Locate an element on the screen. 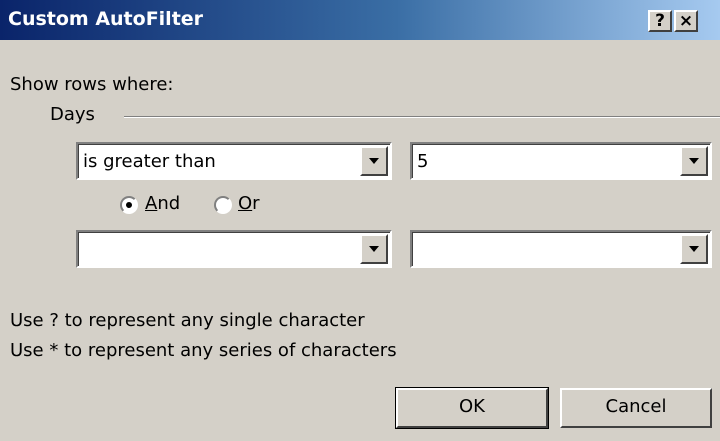 The image size is (720, 441). criteria2-operator-dropdown-button is located at coordinates (374, 249).